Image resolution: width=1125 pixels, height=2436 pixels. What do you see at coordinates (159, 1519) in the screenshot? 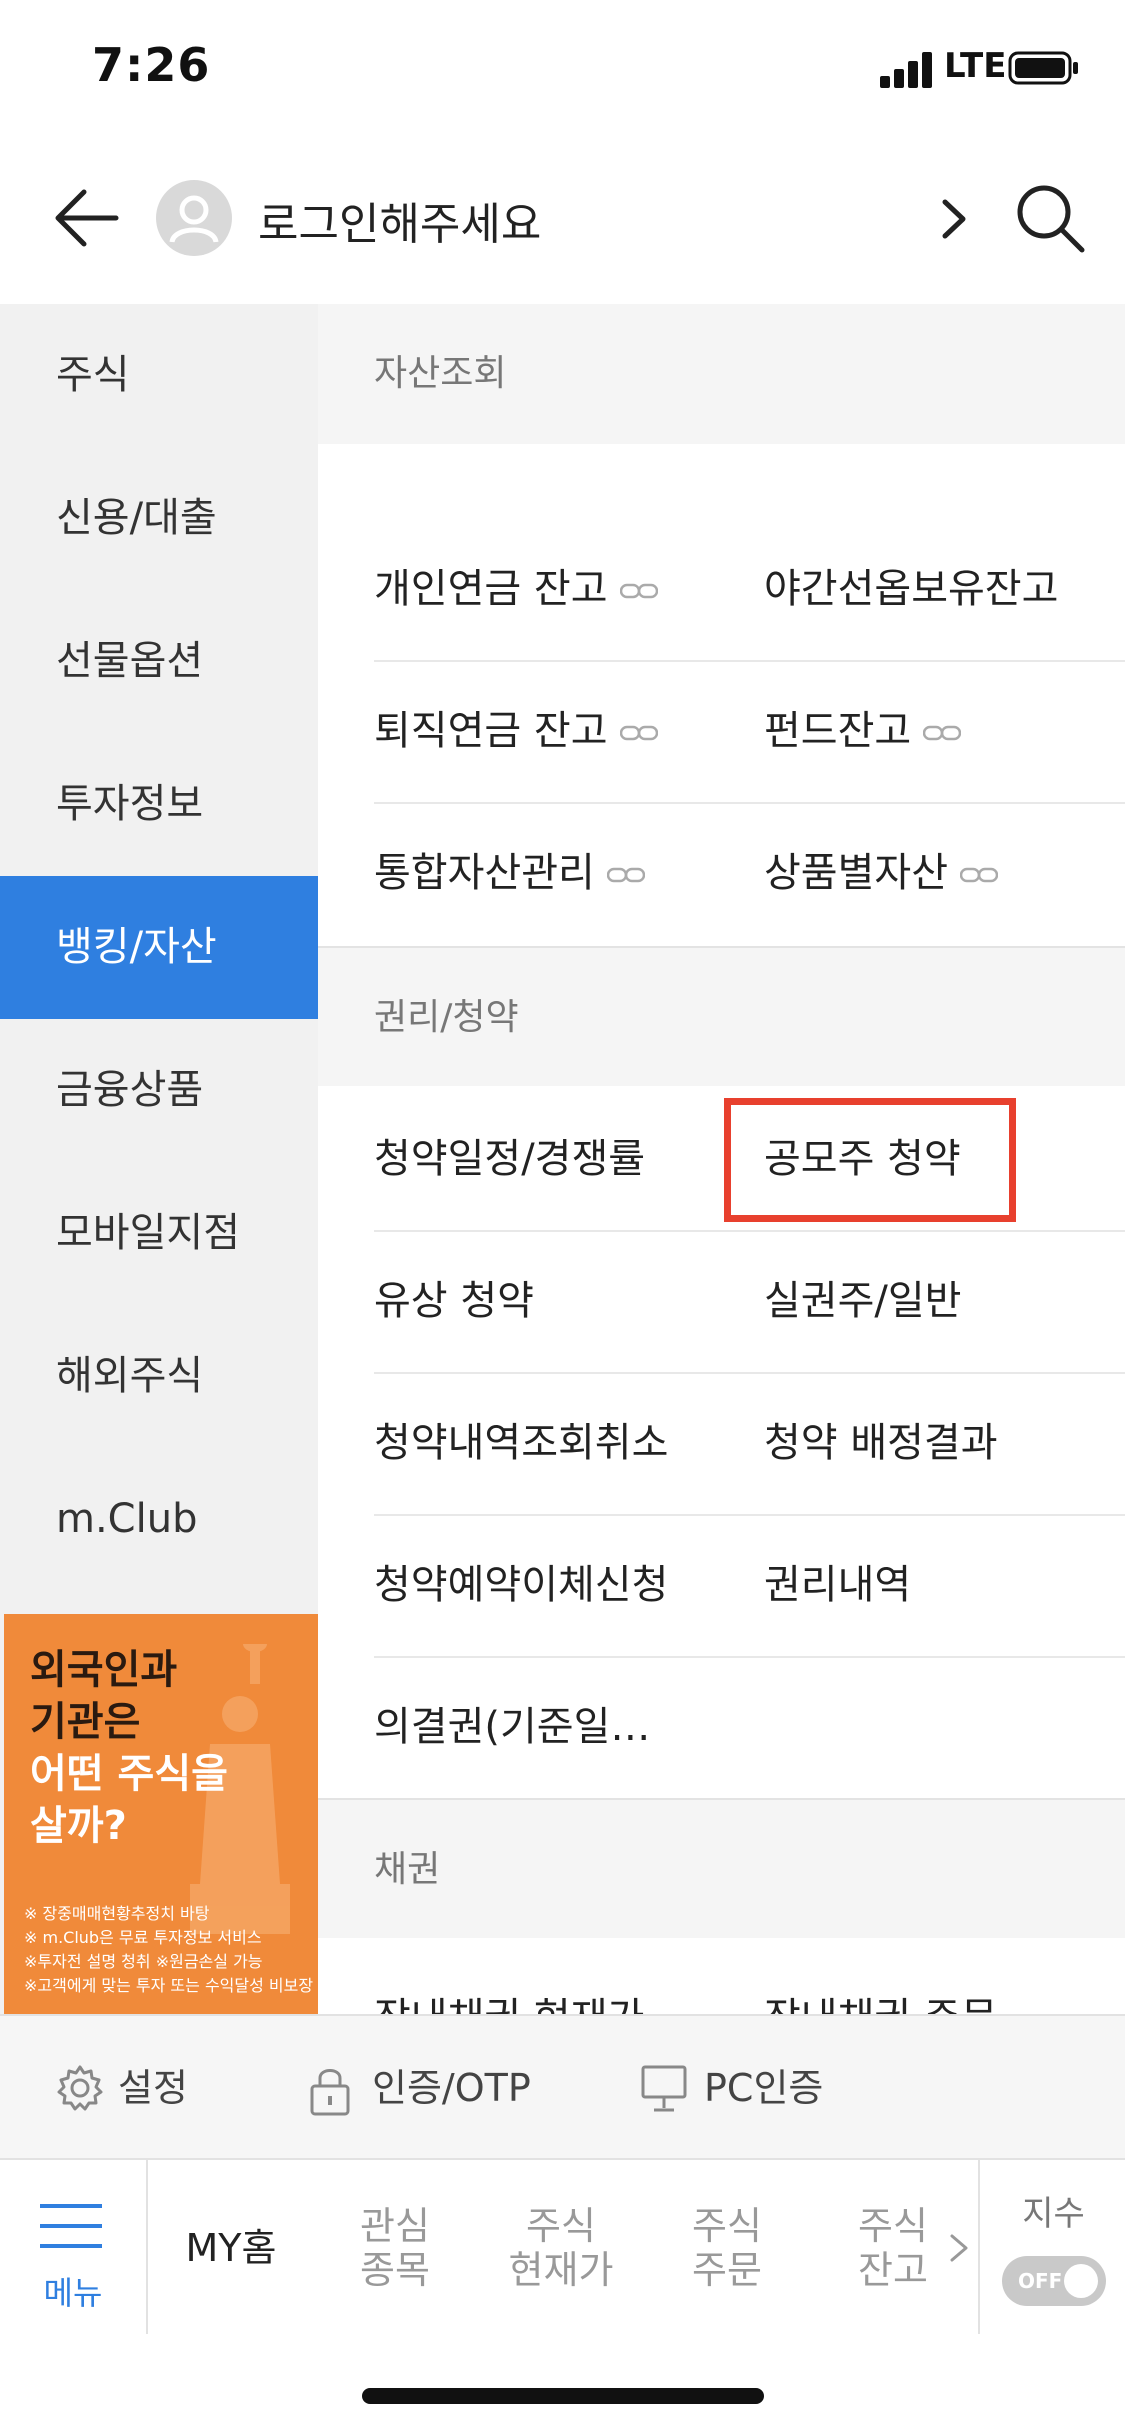
I see `sidebar-item-mclub: m.Club` at bounding box center [159, 1519].